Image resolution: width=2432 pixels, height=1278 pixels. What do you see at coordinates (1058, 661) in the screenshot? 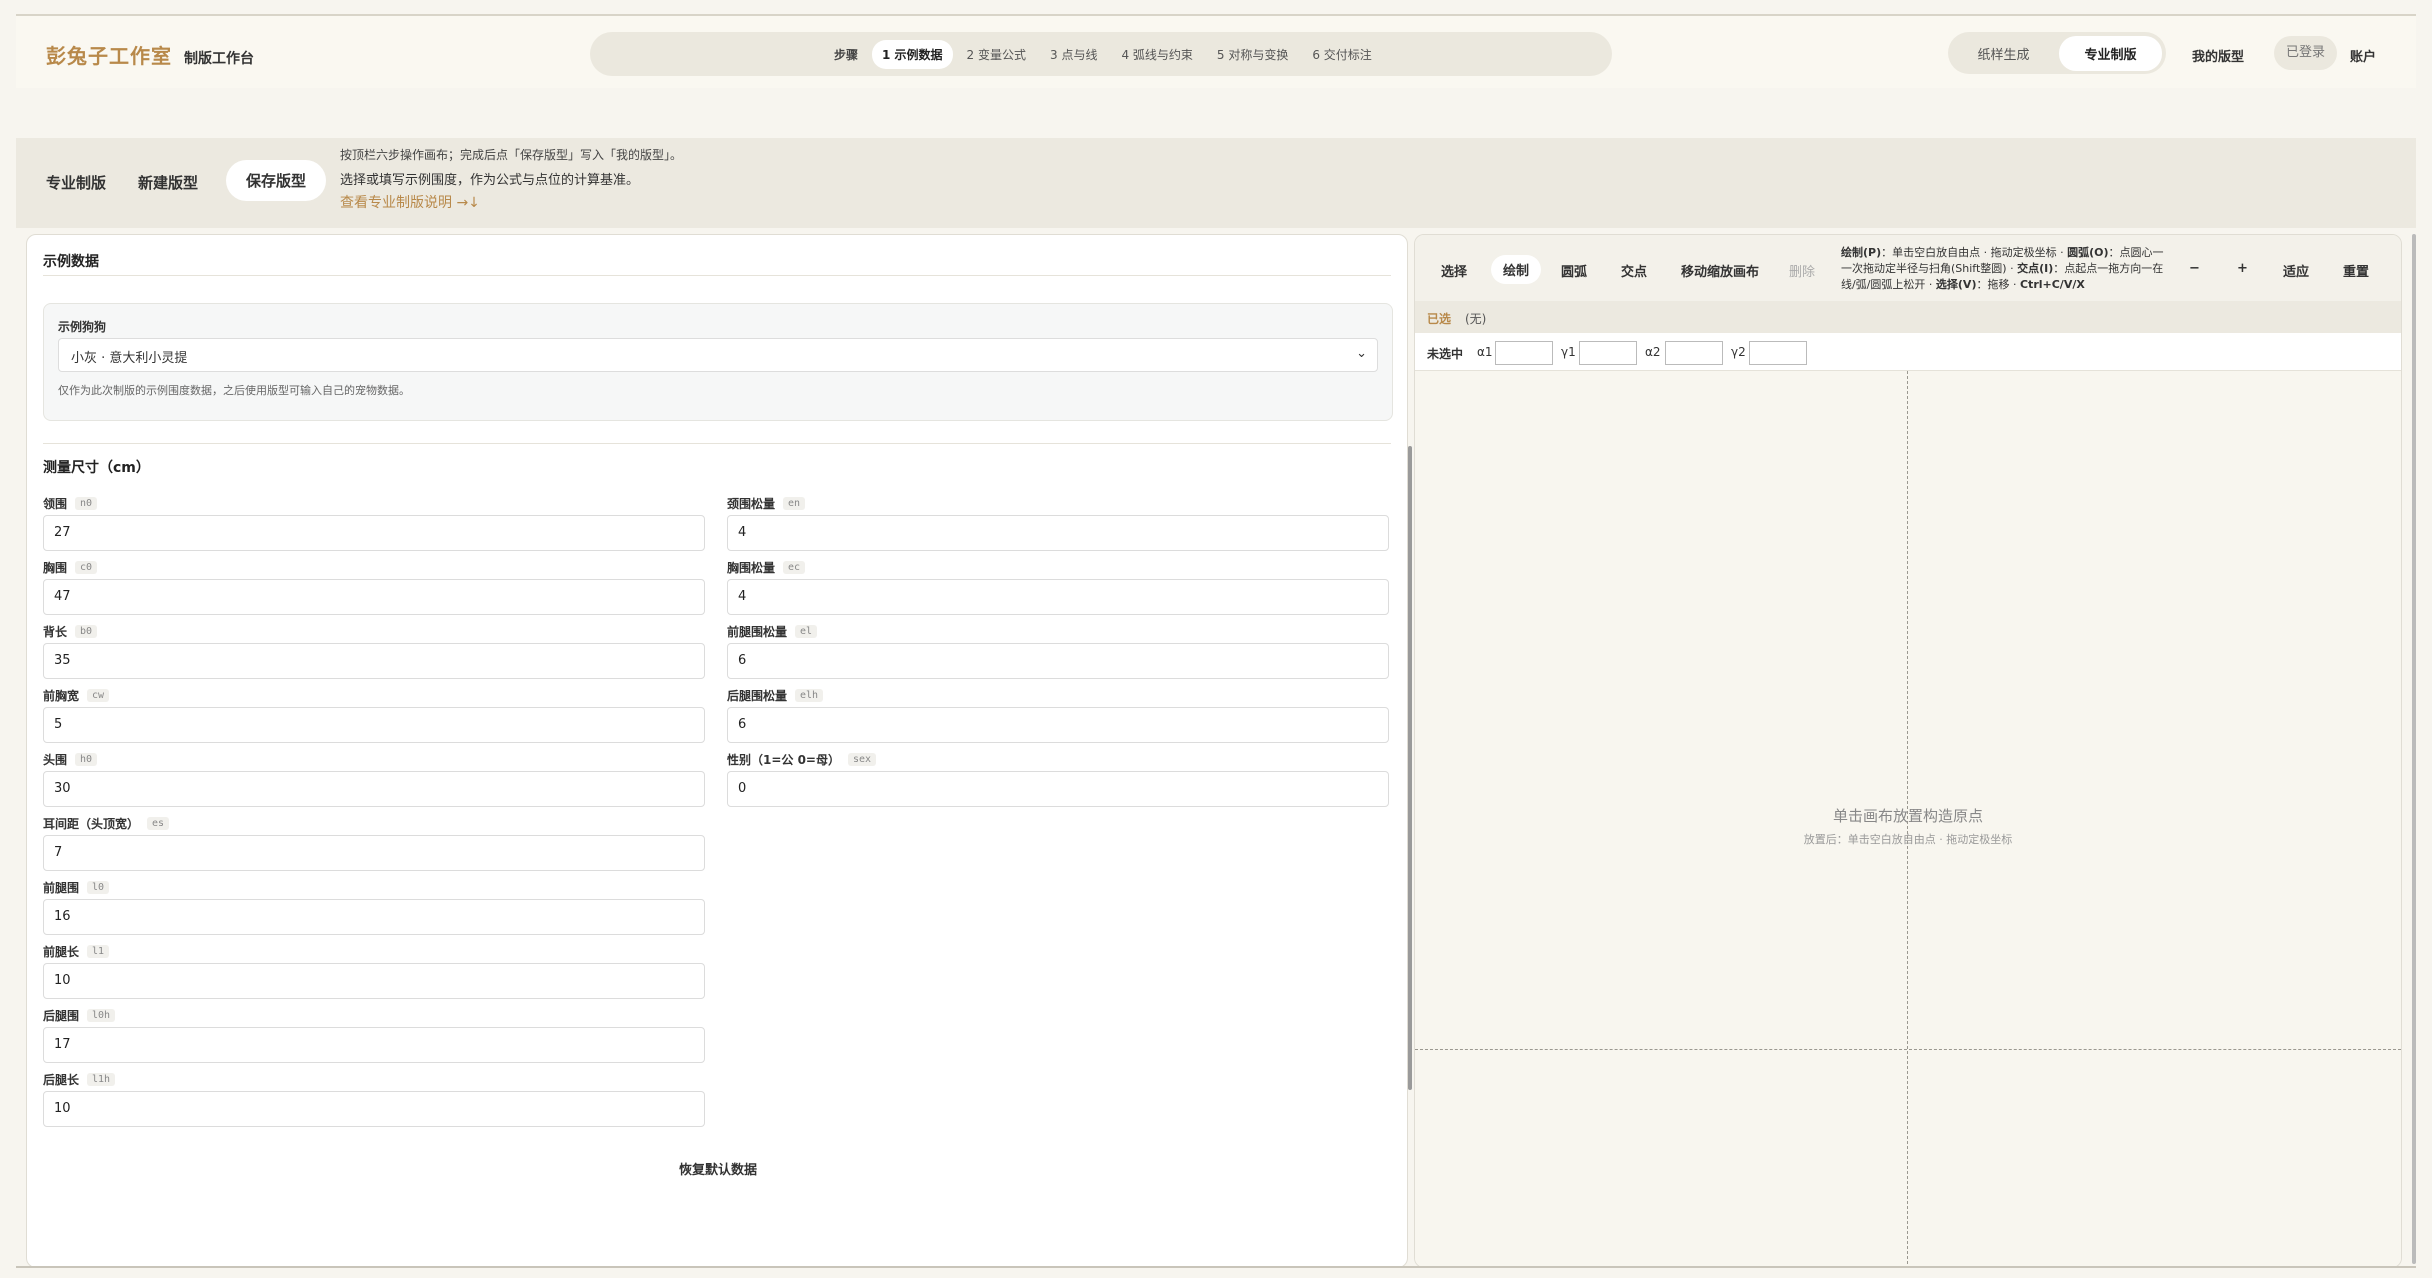
I see `front-leg-ease-input: 6` at bounding box center [1058, 661].